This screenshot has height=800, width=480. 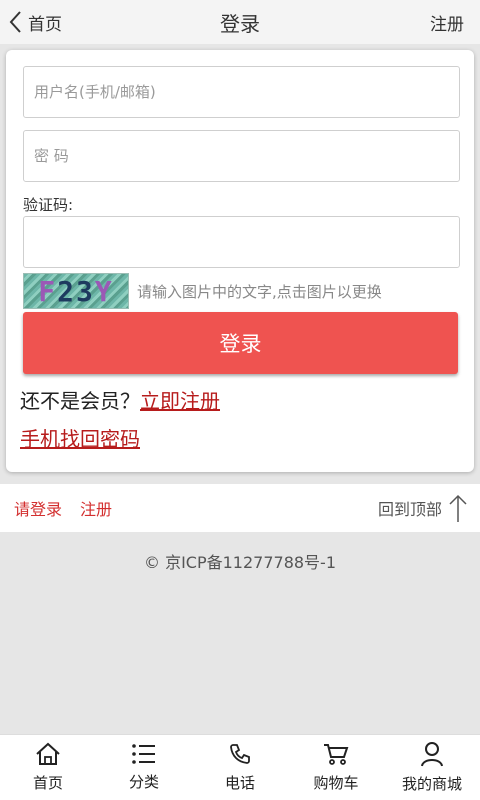 What do you see at coordinates (144, 767) in the screenshot?
I see `tab-category: 分类` at bounding box center [144, 767].